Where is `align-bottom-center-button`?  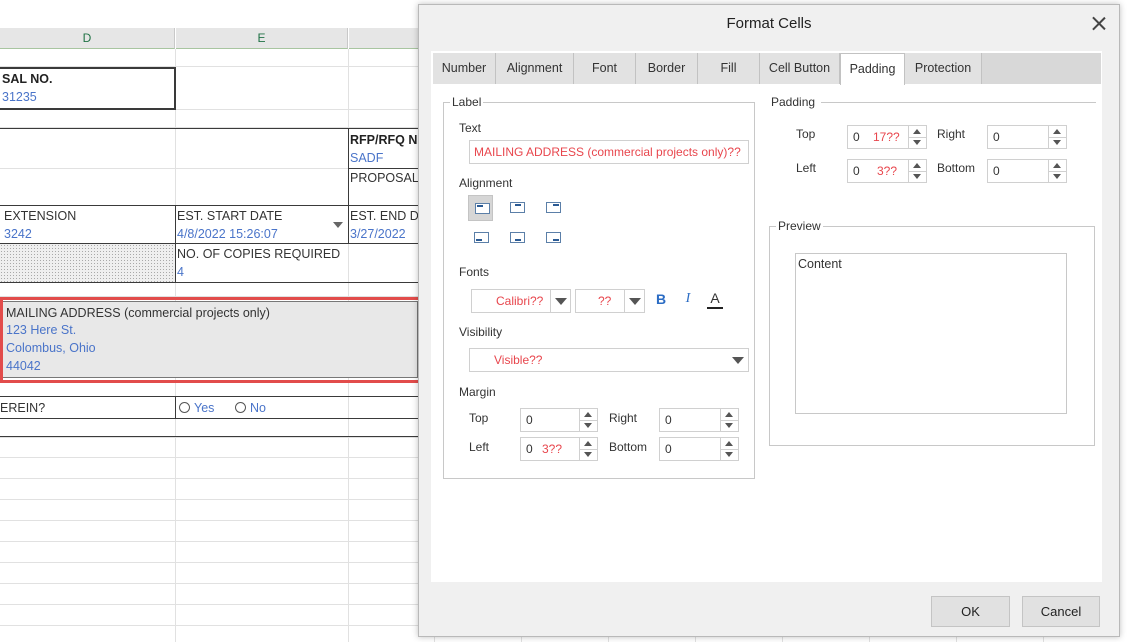
align-bottom-center-button is located at coordinates (516, 238).